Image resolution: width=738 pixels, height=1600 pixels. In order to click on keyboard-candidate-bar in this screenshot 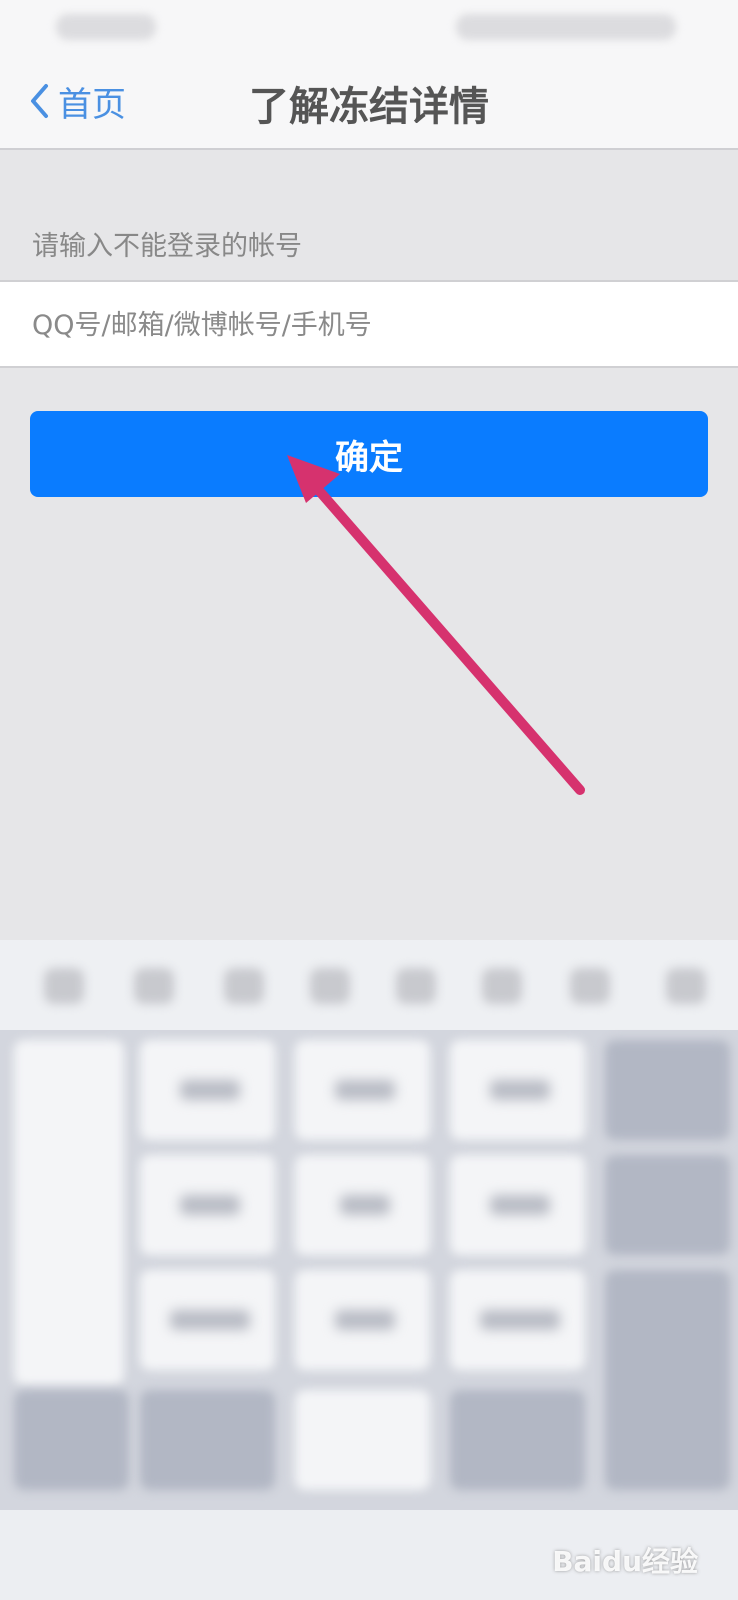, I will do `click(369, 985)`.